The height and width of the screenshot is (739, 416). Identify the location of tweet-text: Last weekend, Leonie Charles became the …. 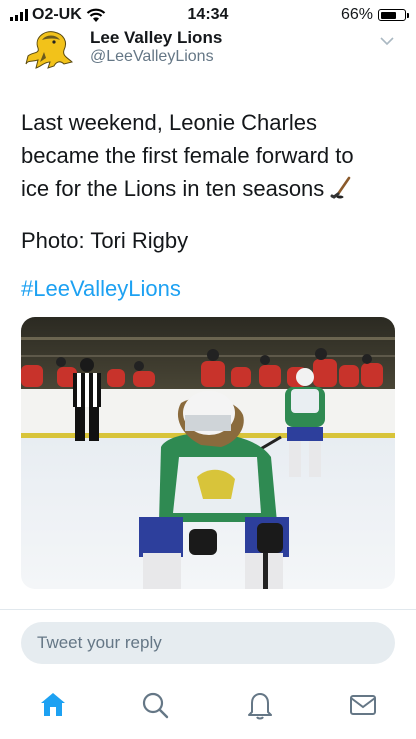
(211, 155).